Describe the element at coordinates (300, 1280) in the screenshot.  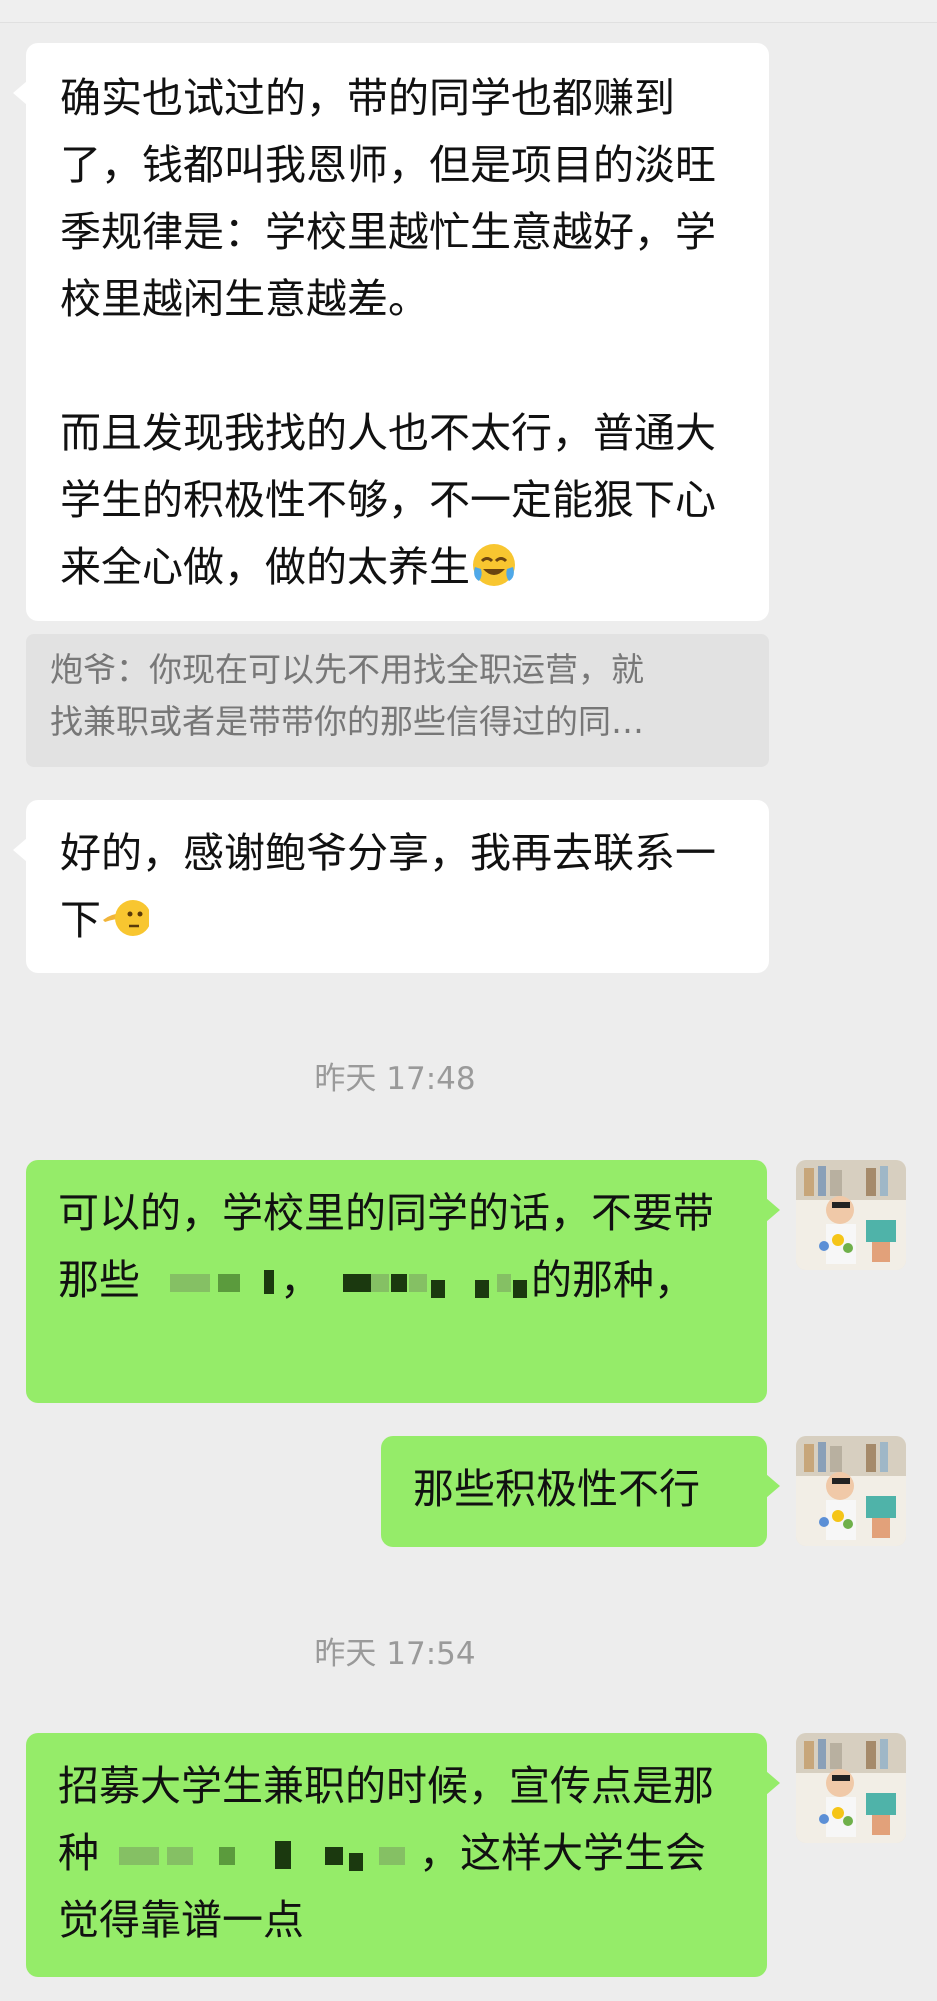
I see `message-text: ，` at that location.